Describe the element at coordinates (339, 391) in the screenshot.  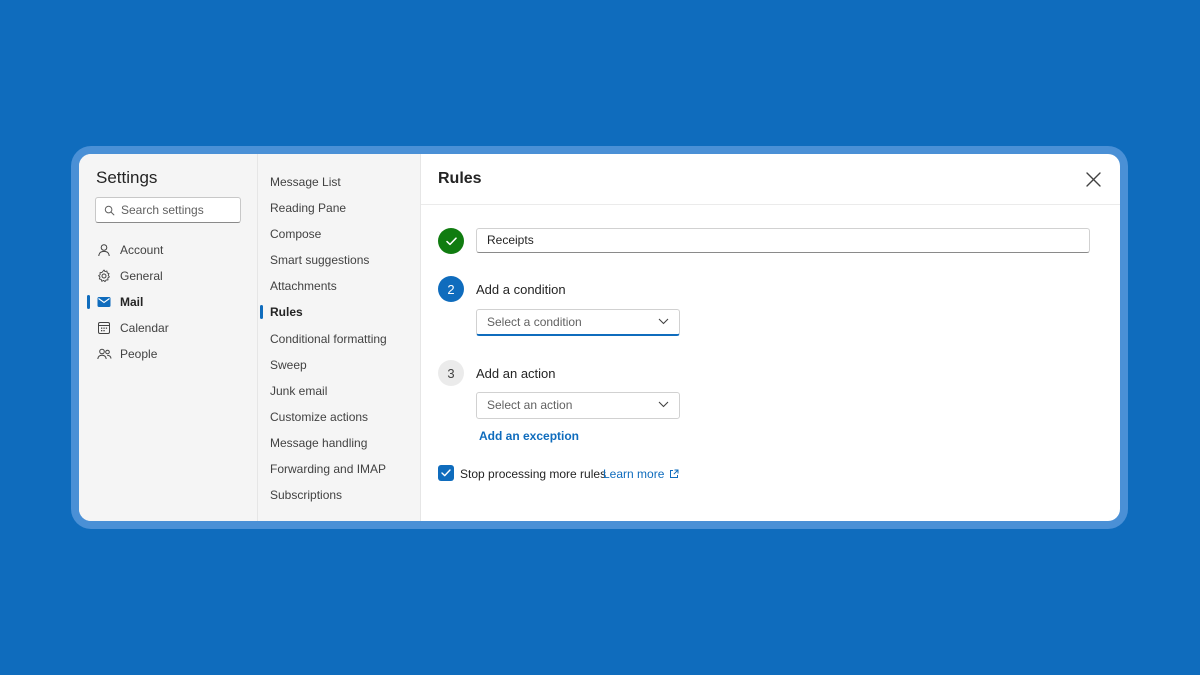
I see `nav-junk-email: Junk email` at that location.